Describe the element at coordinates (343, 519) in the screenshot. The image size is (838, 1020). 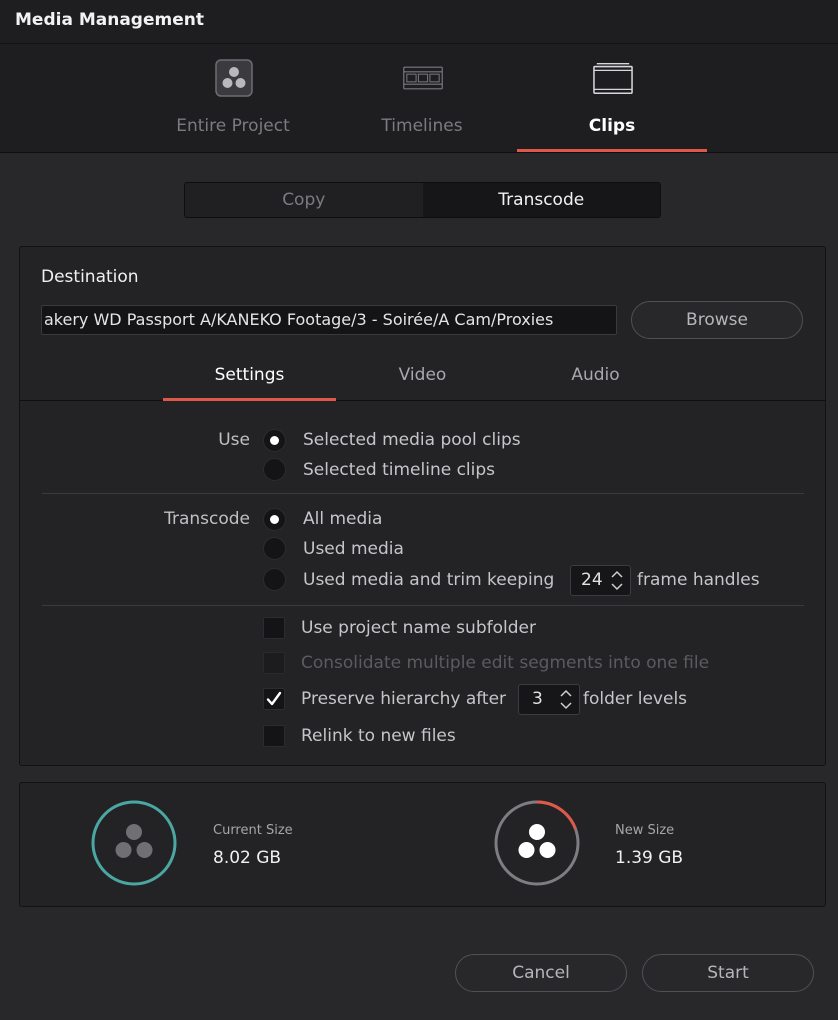
I see `transcode-all-media-label: All media` at that location.